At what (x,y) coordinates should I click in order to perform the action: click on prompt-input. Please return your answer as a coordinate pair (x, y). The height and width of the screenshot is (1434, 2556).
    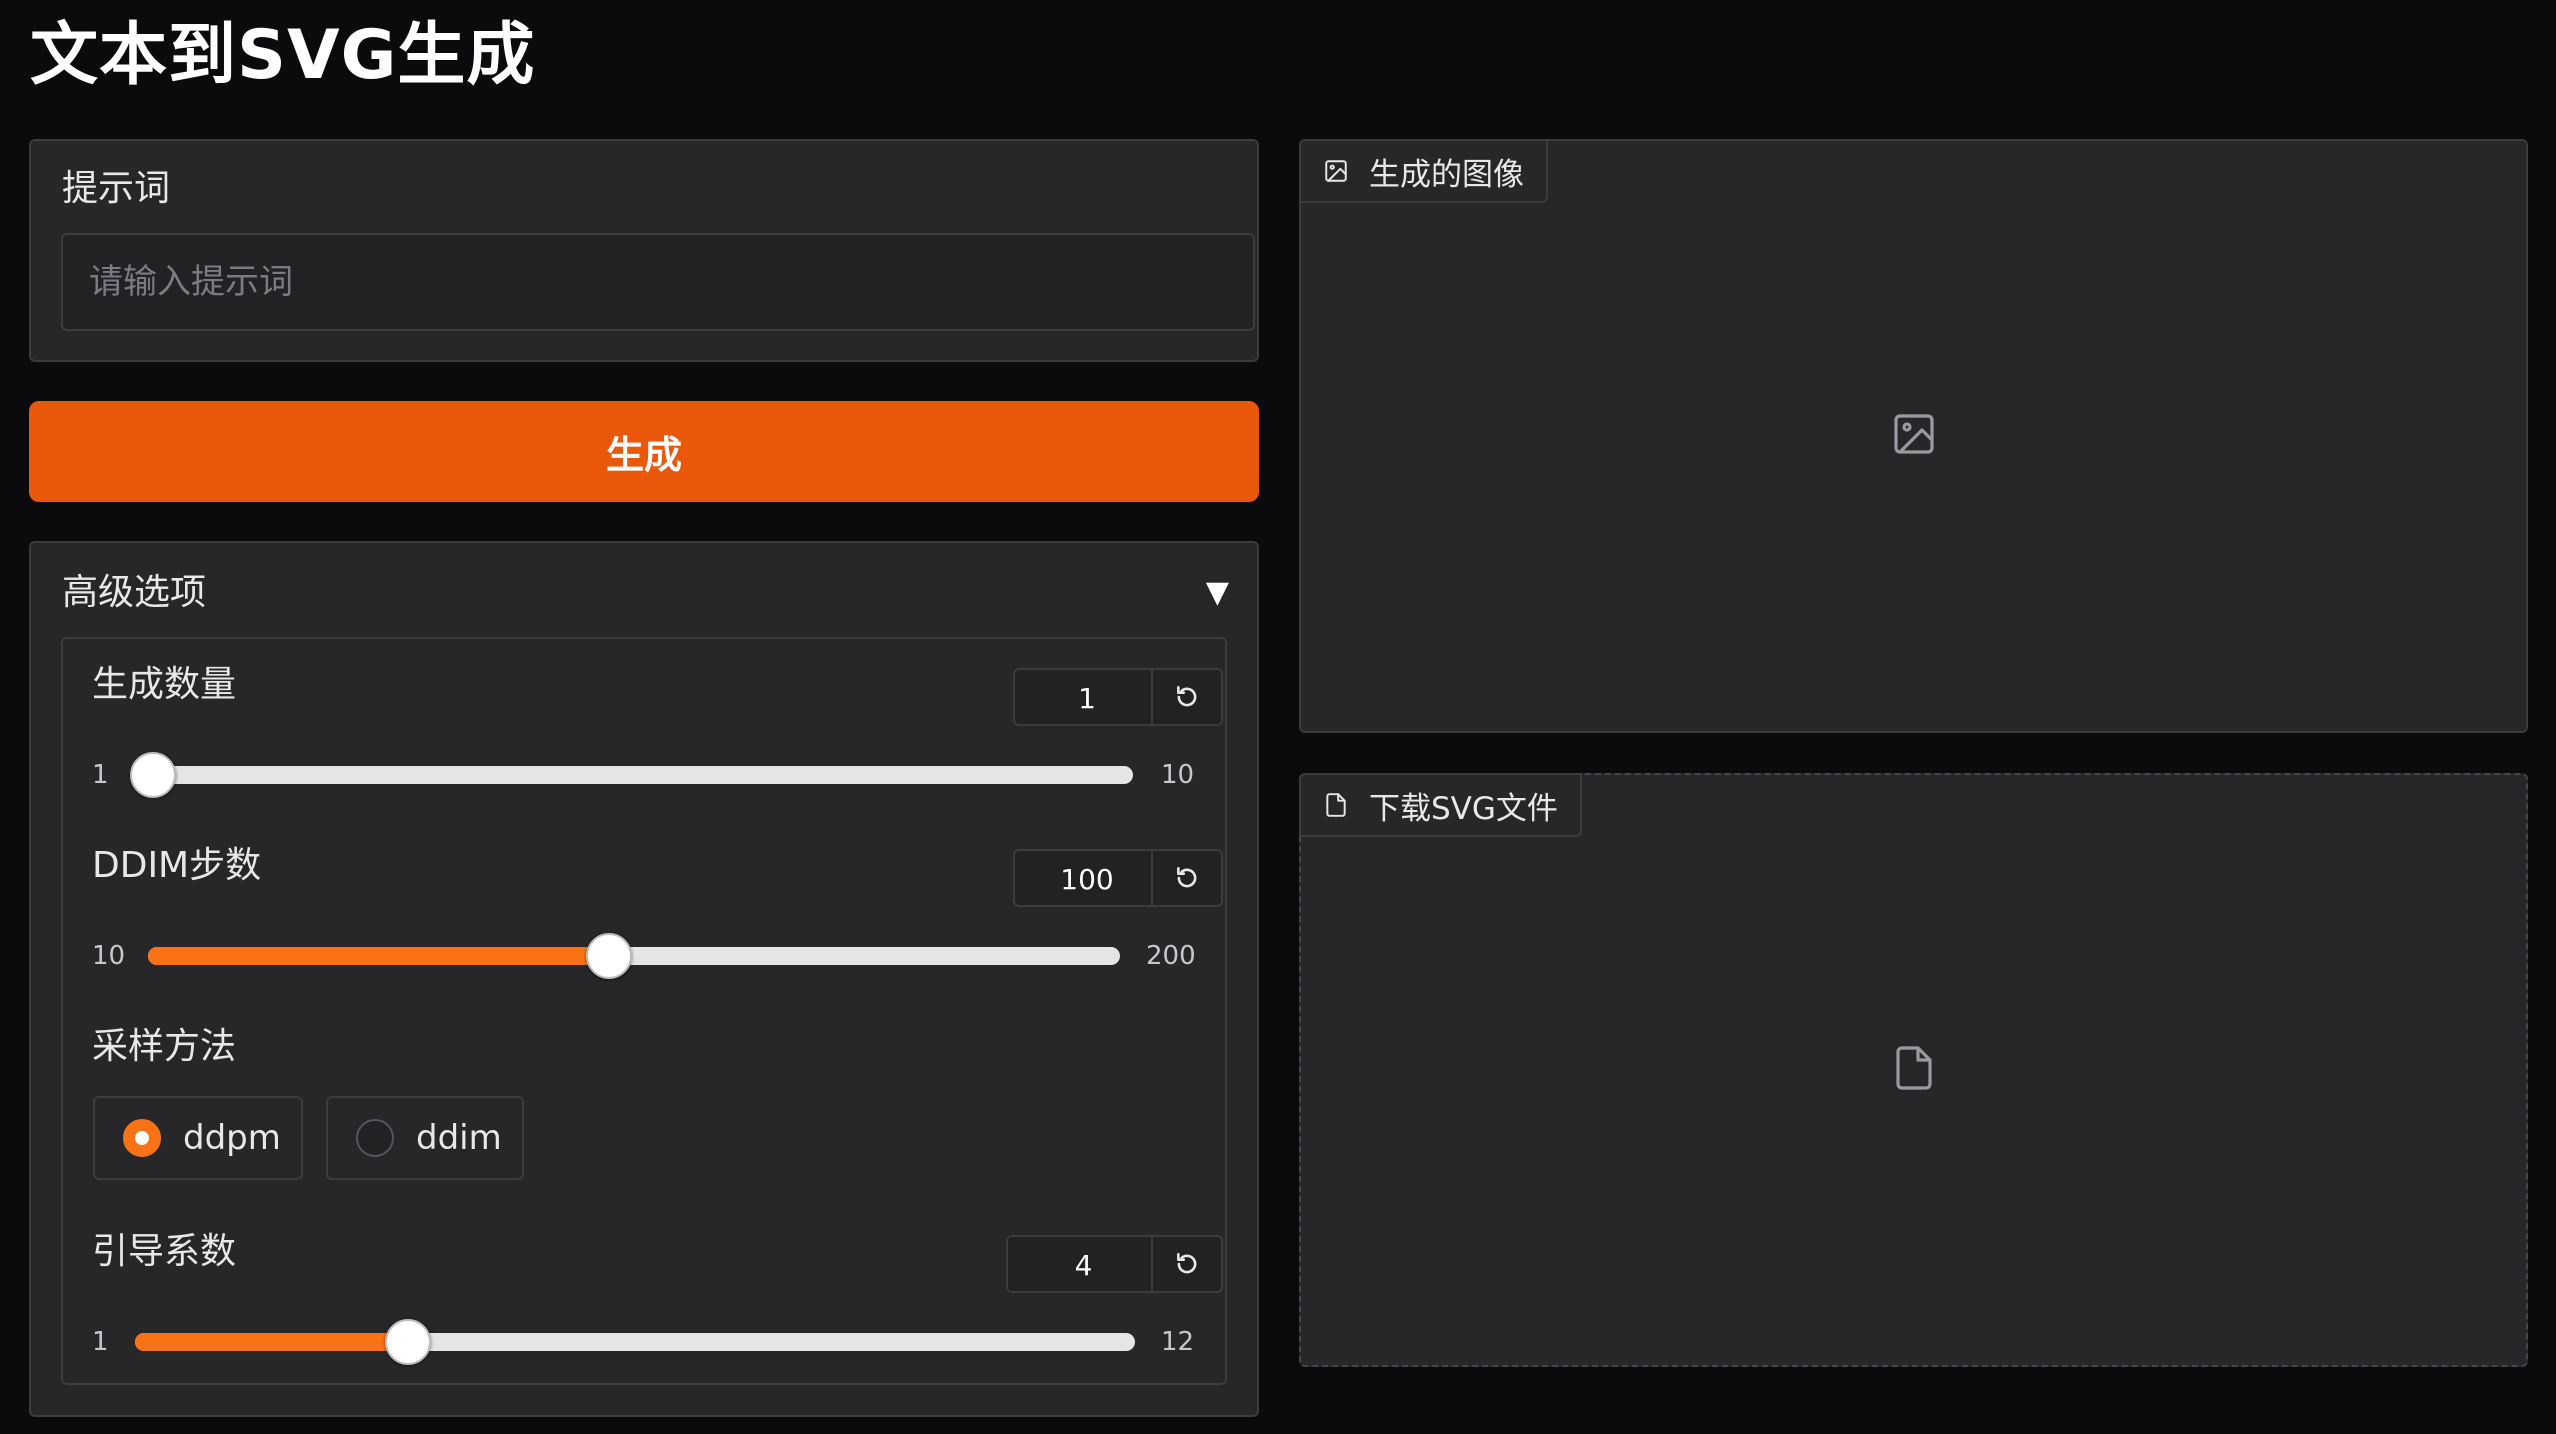
    Looking at the image, I should click on (658, 282).